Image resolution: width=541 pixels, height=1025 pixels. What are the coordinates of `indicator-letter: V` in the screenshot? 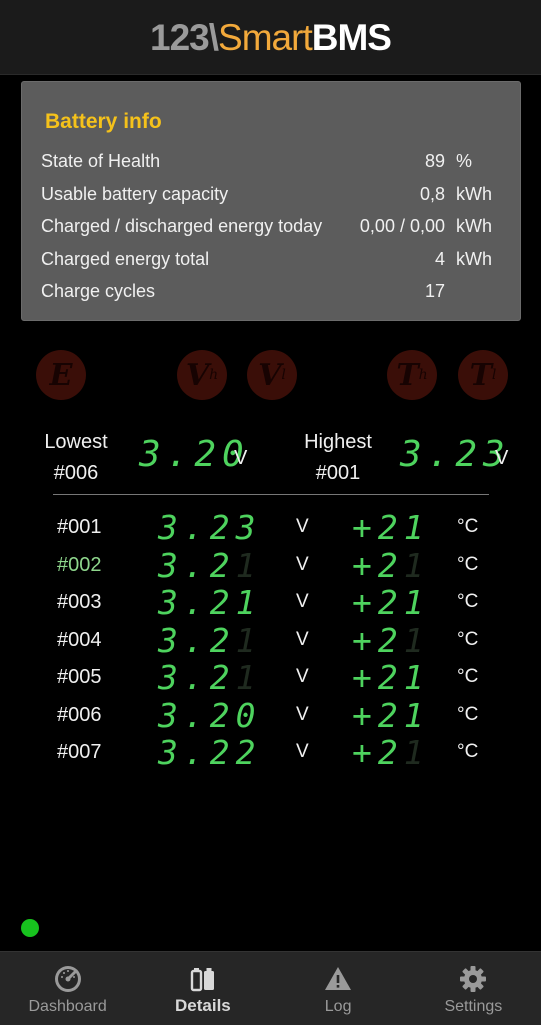 It's located at (197, 375).